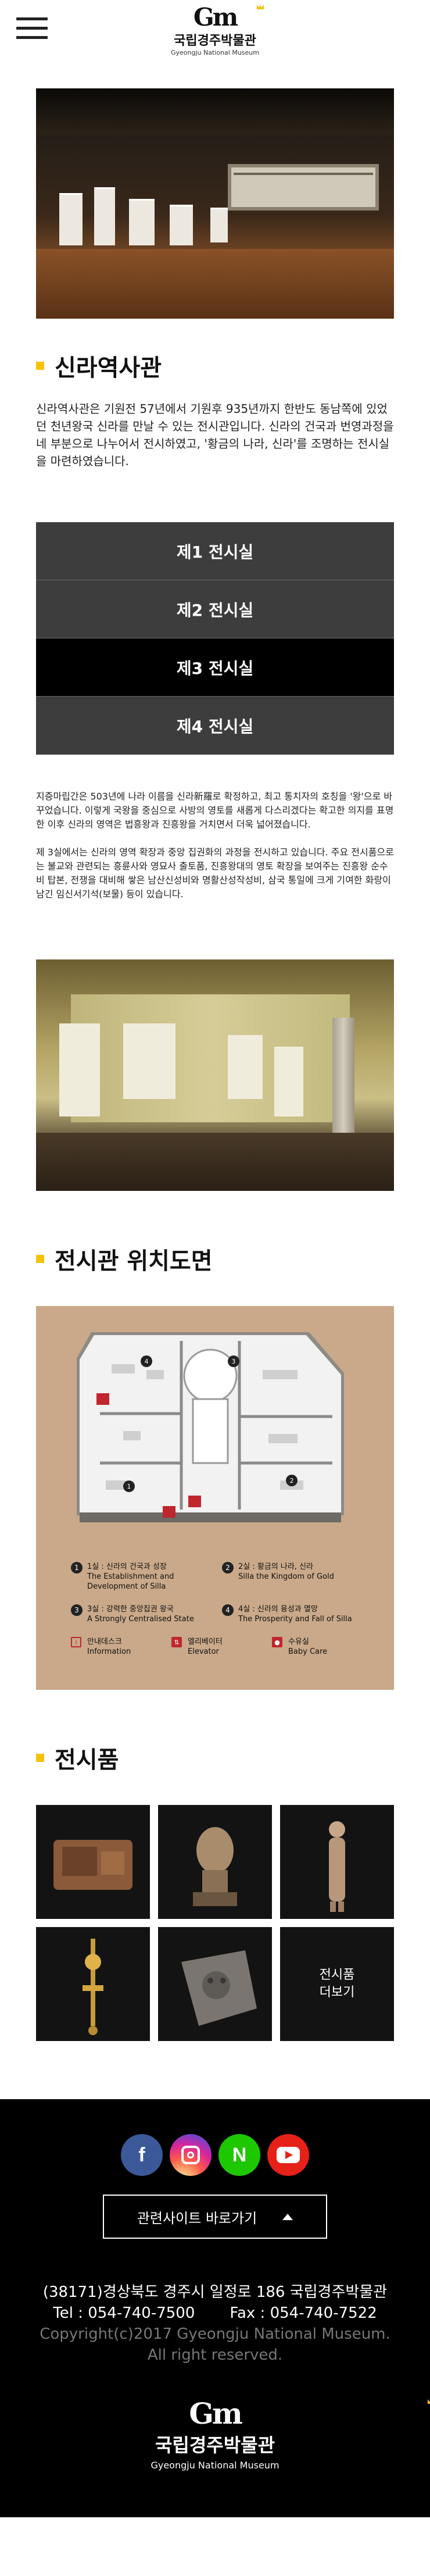  Describe the element at coordinates (77, 1610) in the screenshot. I see `legend-number: 3` at that location.